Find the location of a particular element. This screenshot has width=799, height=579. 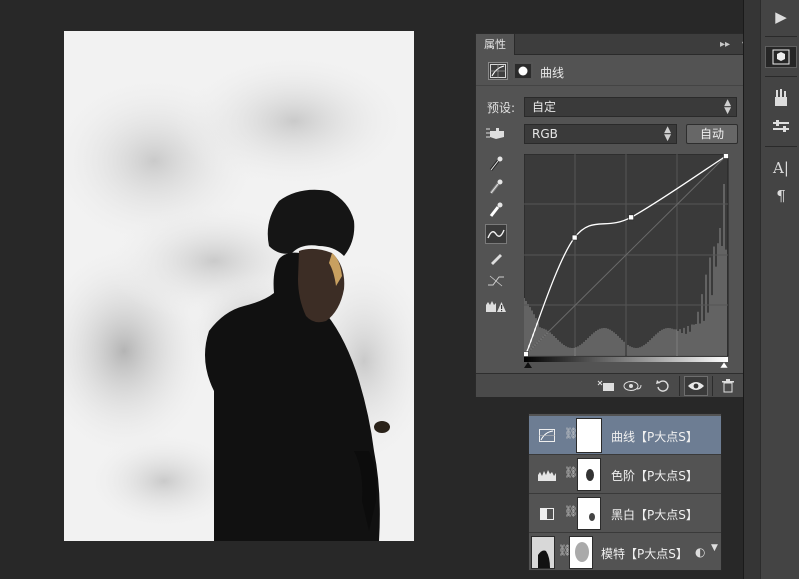

on-image-adjust-hand-icon is located at coordinates (497, 133).